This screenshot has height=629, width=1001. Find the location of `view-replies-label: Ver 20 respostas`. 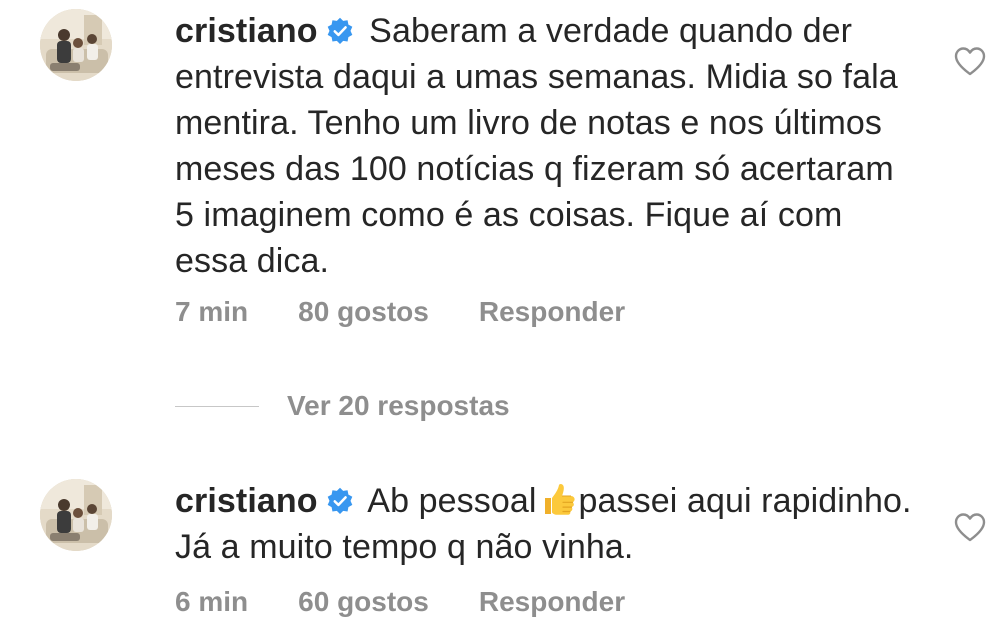

view-replies-label: Ver 20 respostas is located at coordinates (398, 406).